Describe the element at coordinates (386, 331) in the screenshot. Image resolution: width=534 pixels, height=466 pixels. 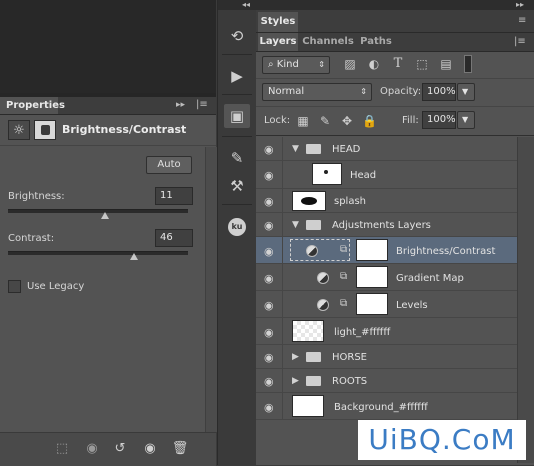
I see `layer-row-light: ◉ light_#ffffff` at that location.